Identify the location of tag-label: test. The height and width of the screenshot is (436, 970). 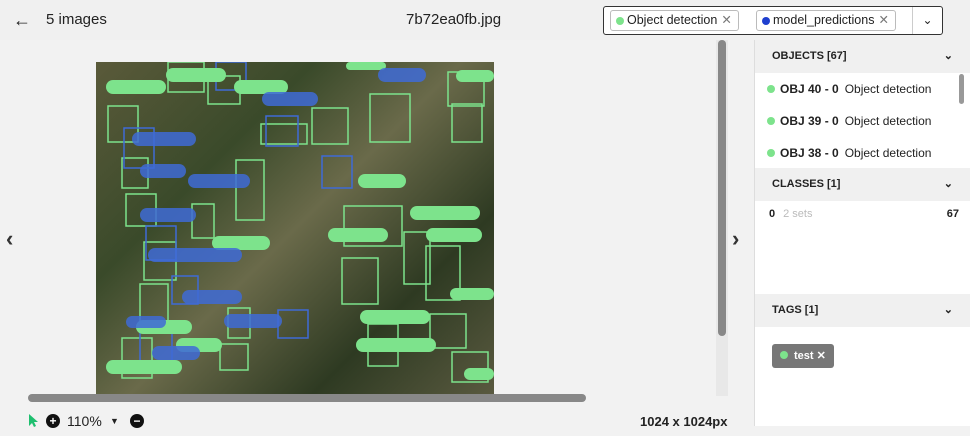
(804, 356).